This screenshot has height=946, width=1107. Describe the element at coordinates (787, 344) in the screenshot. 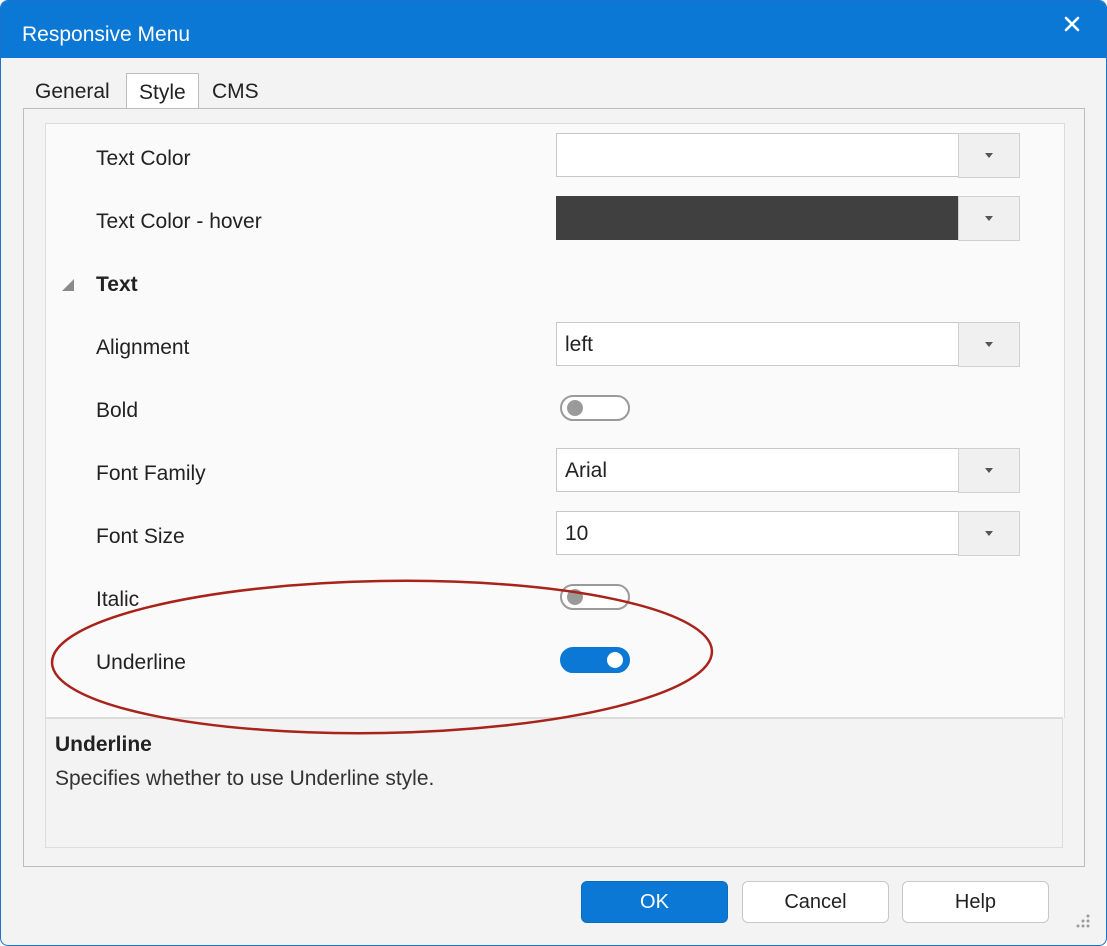

I see `alignment-select: left` at that location.